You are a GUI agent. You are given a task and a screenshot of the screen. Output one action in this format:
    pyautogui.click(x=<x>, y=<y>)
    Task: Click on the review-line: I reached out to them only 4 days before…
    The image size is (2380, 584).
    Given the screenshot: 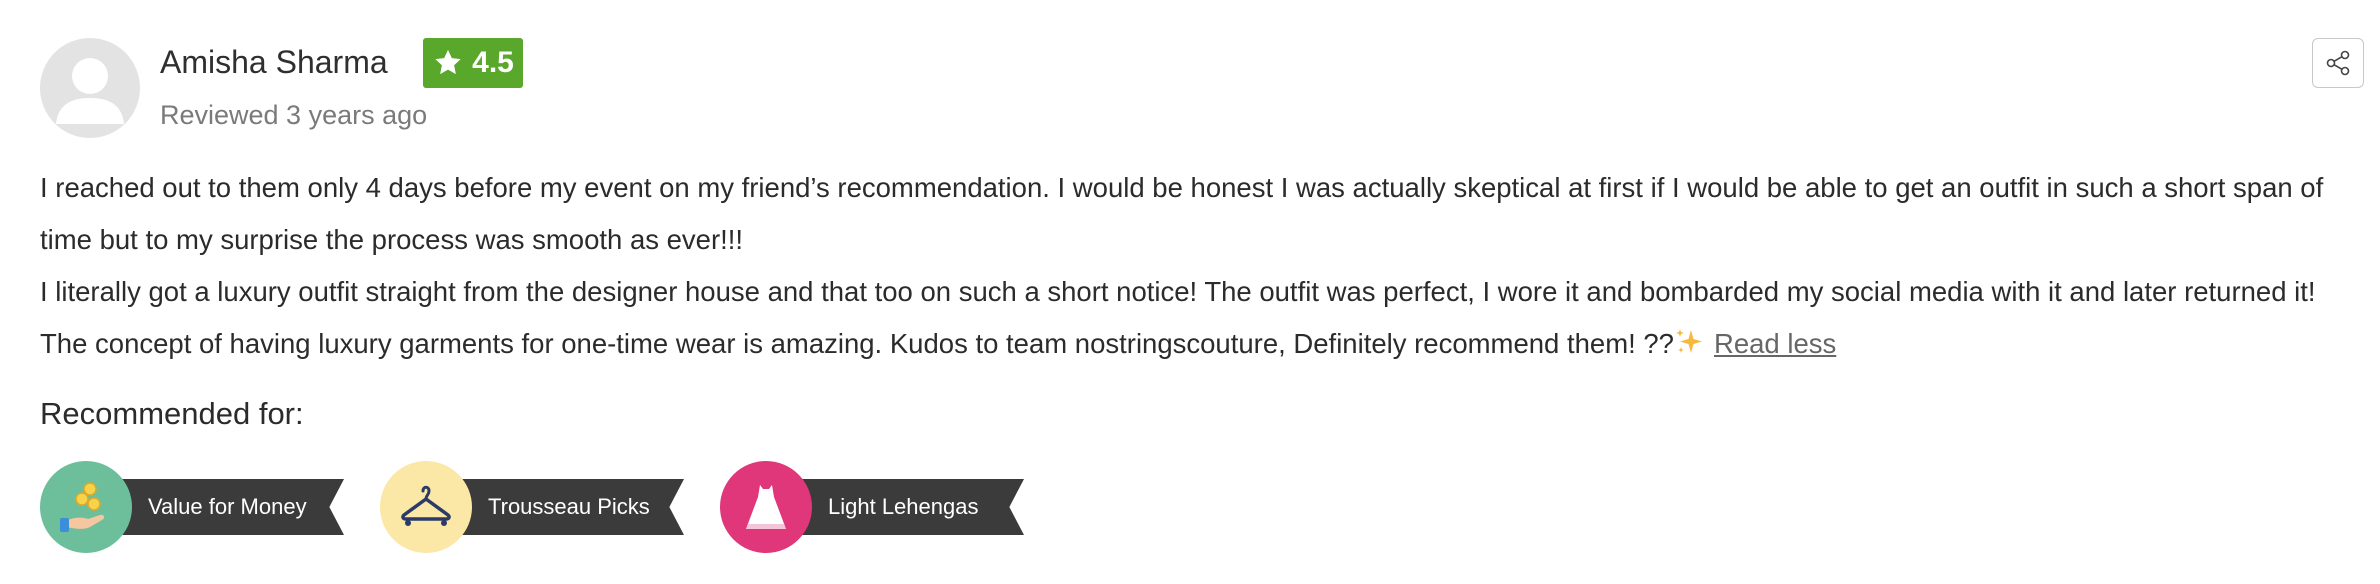 What is the action you would take?
    pyautogui.click(x=1182, y=187)
    